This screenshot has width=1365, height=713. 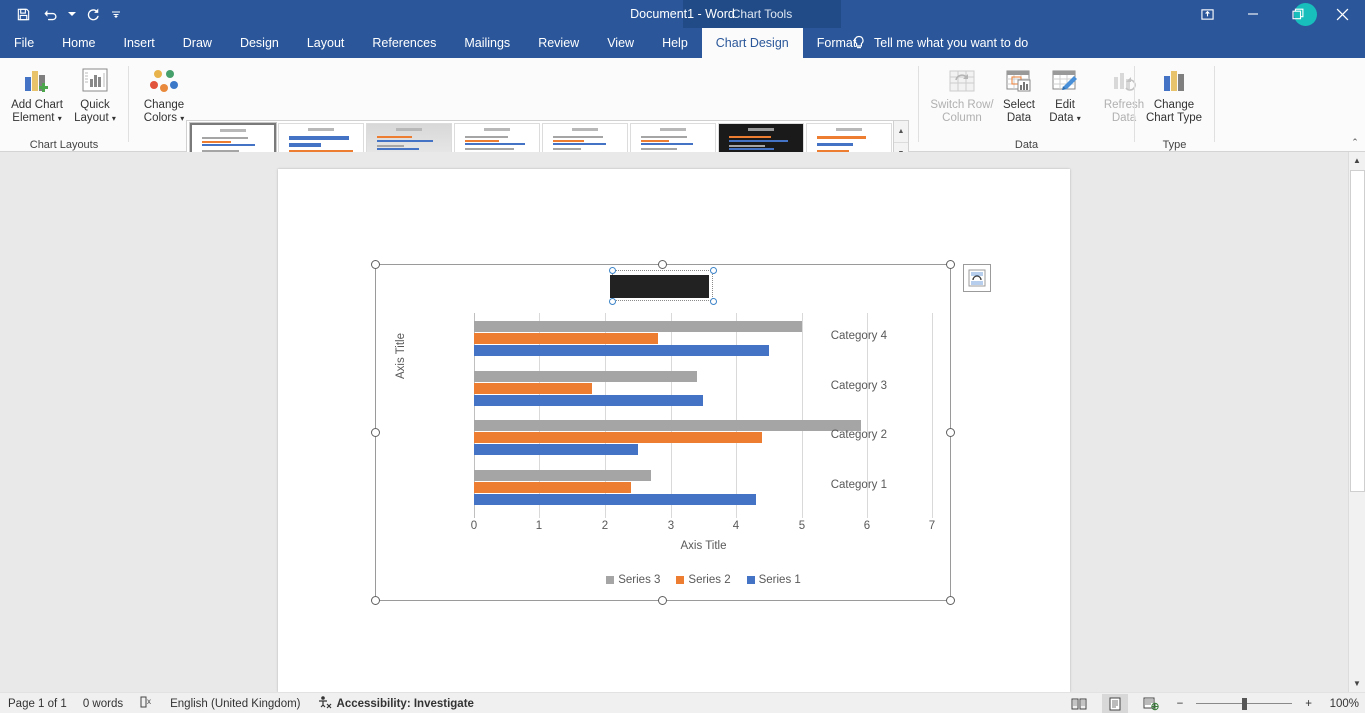 I want to click on tab-insert: Insert, so click(x=139, y=43).